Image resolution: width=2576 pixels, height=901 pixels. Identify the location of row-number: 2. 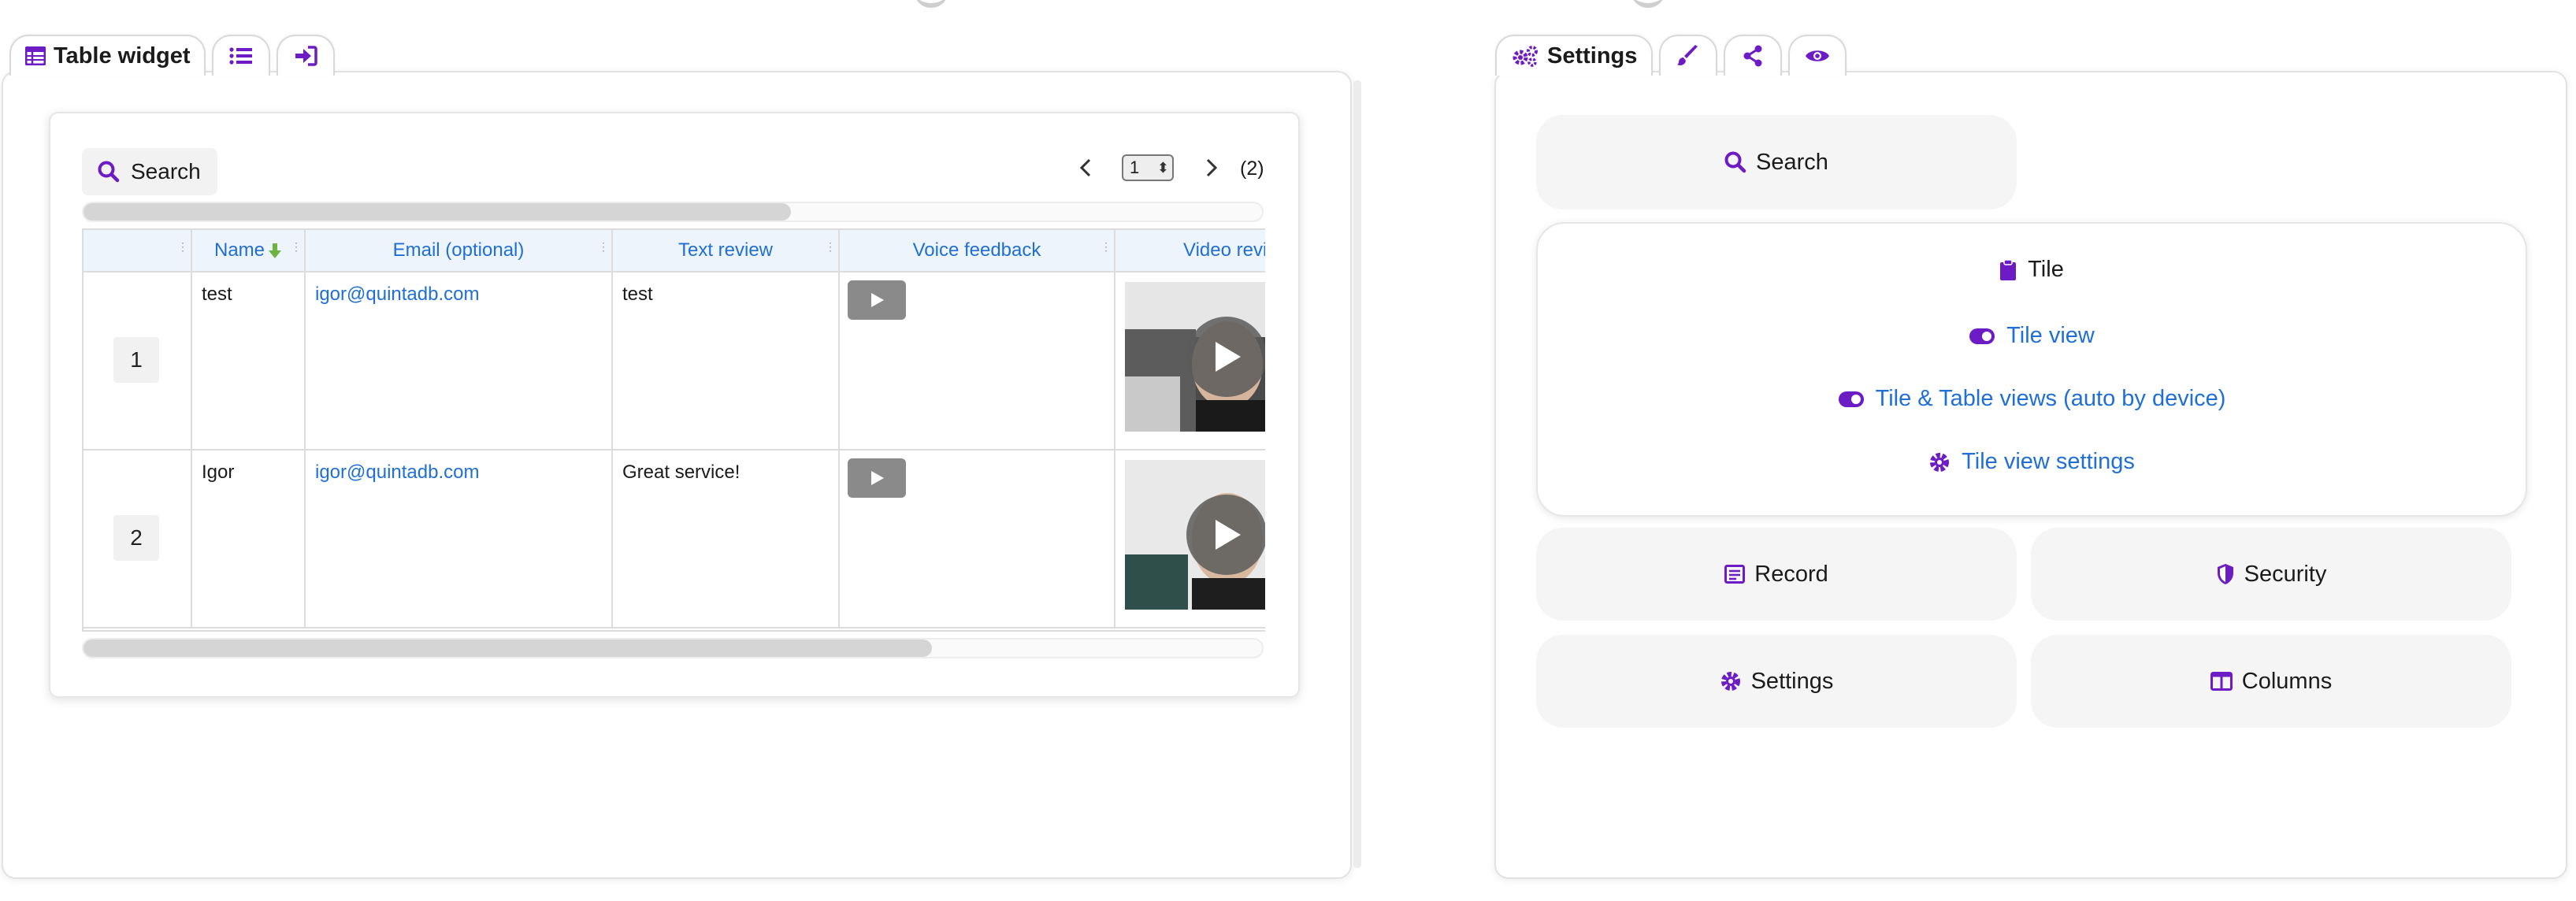
(136, 538).